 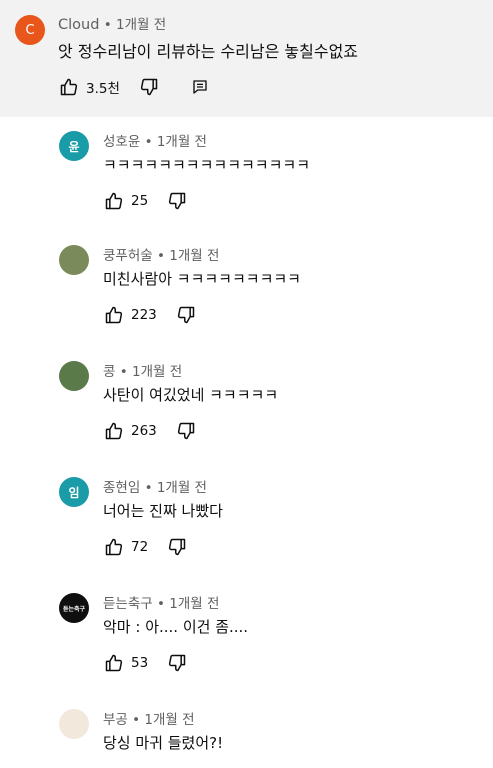 I want to click on reply-avatar: 윤, so click(x=74, y=146).